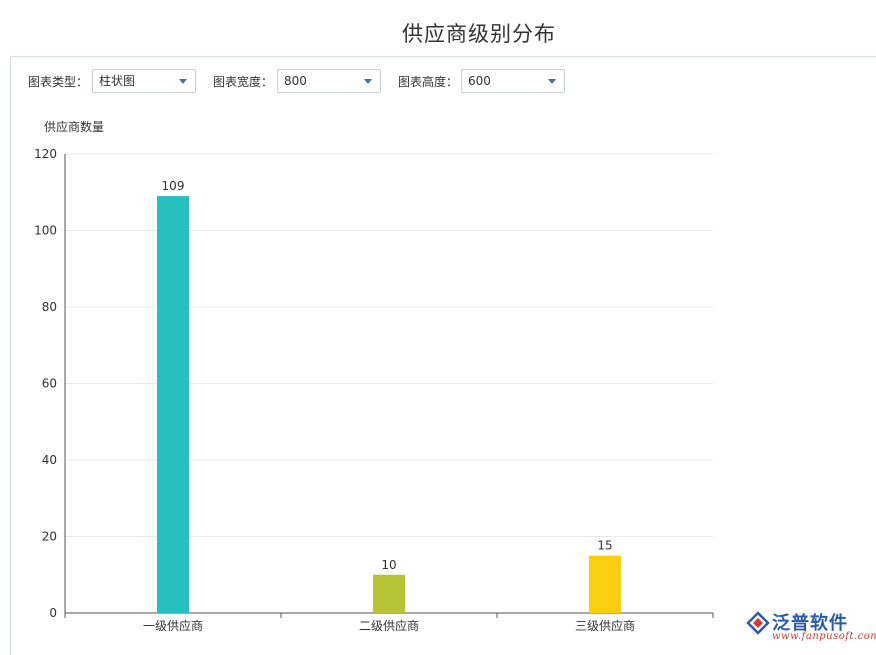 The width and height of the screenshot is (876, 655). What do you see at coordinates (45, 154) in the screenshot?
I see `y-tick-label: 120` at bounding box center [45, 154].